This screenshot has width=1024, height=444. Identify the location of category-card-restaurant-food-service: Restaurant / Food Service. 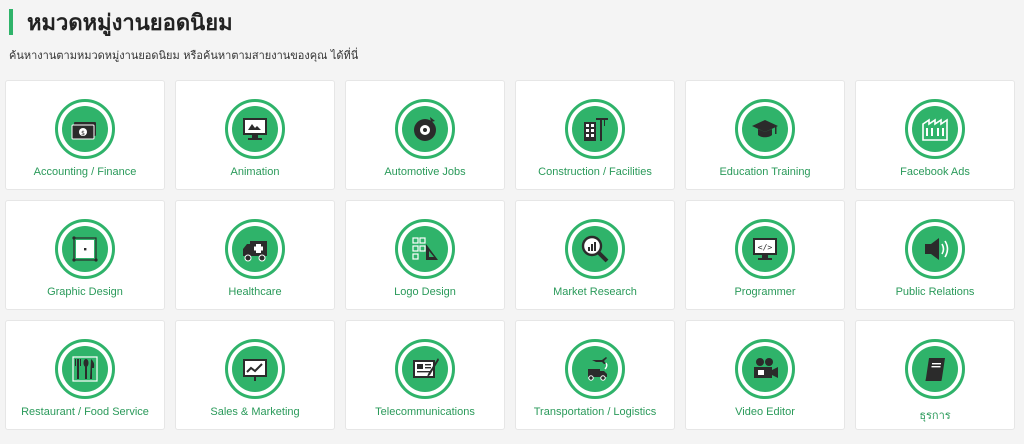
(85, 375).